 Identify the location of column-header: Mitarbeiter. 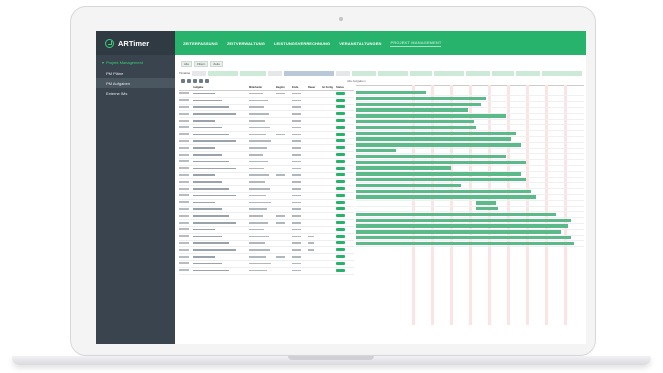
(262, 87).